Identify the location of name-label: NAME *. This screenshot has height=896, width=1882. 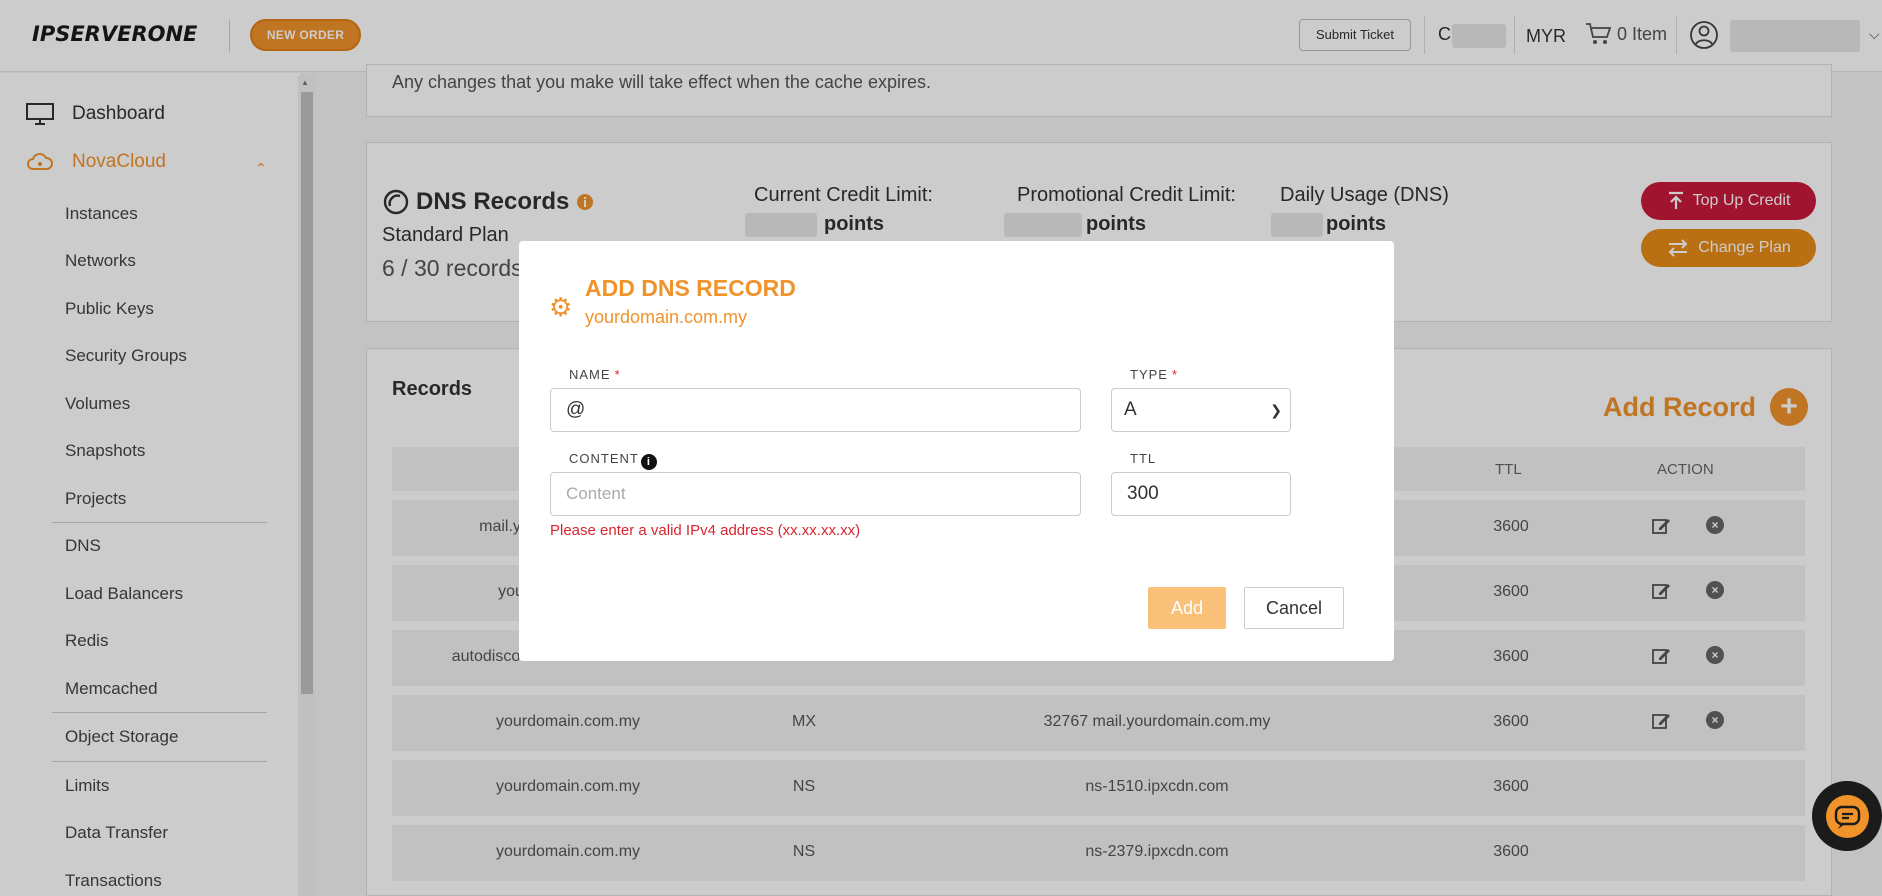
(595, 374).